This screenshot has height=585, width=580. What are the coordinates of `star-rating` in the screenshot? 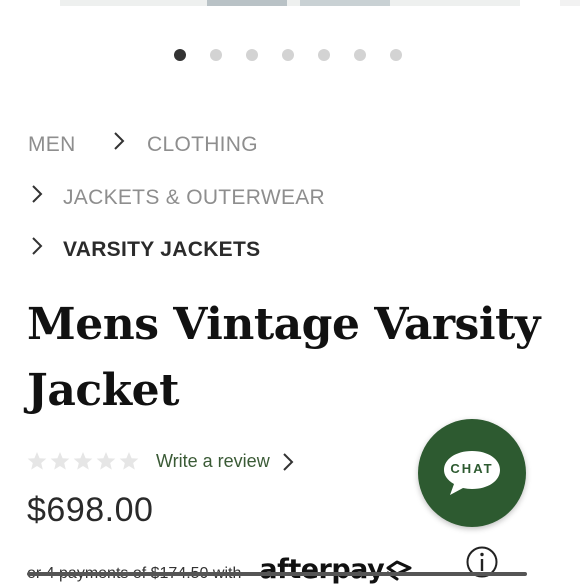 It's located at (83, 461).